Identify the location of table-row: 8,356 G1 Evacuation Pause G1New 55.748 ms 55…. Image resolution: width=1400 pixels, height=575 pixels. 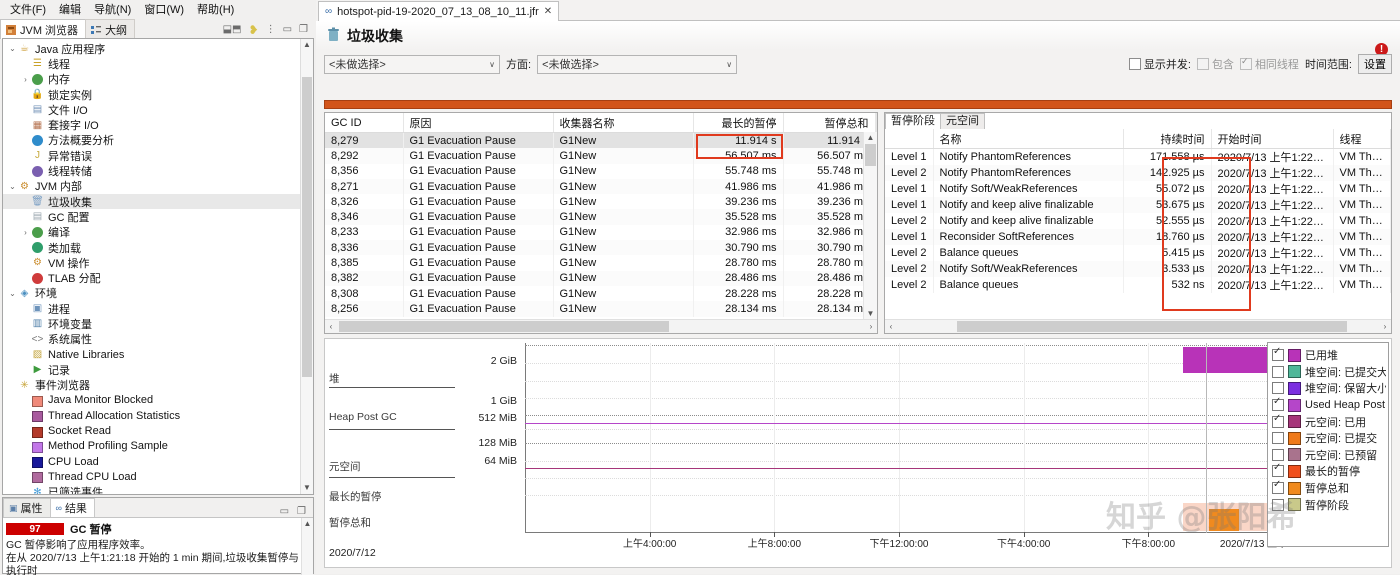
(601, 171).